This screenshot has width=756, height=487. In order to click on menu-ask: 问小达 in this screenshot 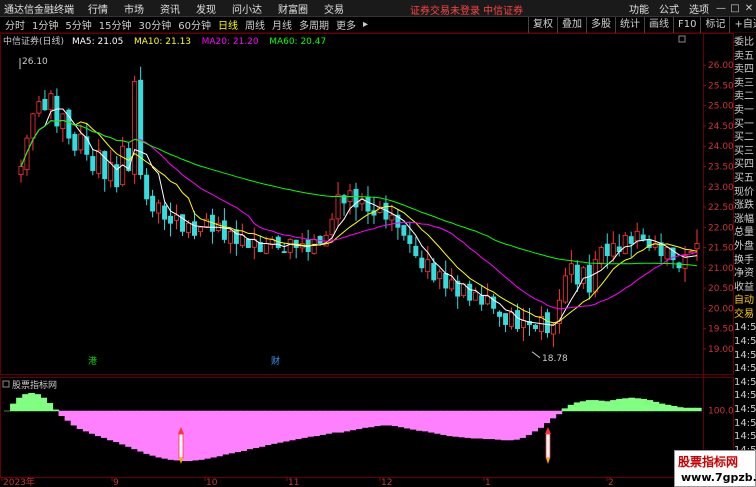, I will do `click(247, 8)`.